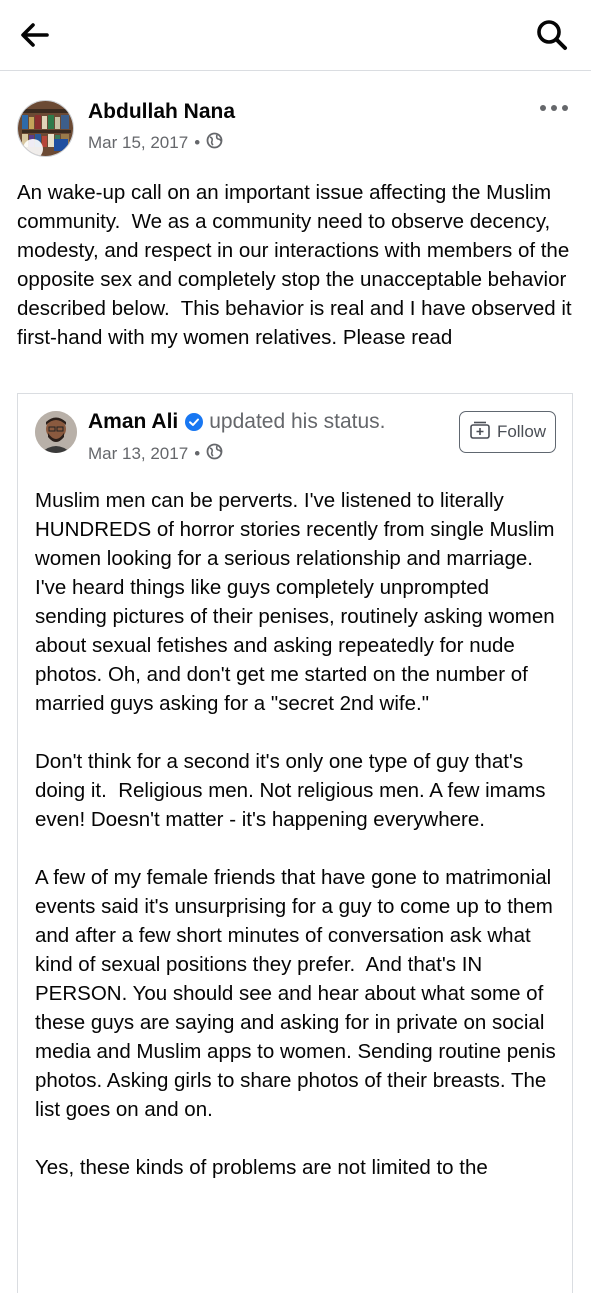 This screenshot has height=1293, width=591. I want to click on shared-avatar, so click(56, 432).